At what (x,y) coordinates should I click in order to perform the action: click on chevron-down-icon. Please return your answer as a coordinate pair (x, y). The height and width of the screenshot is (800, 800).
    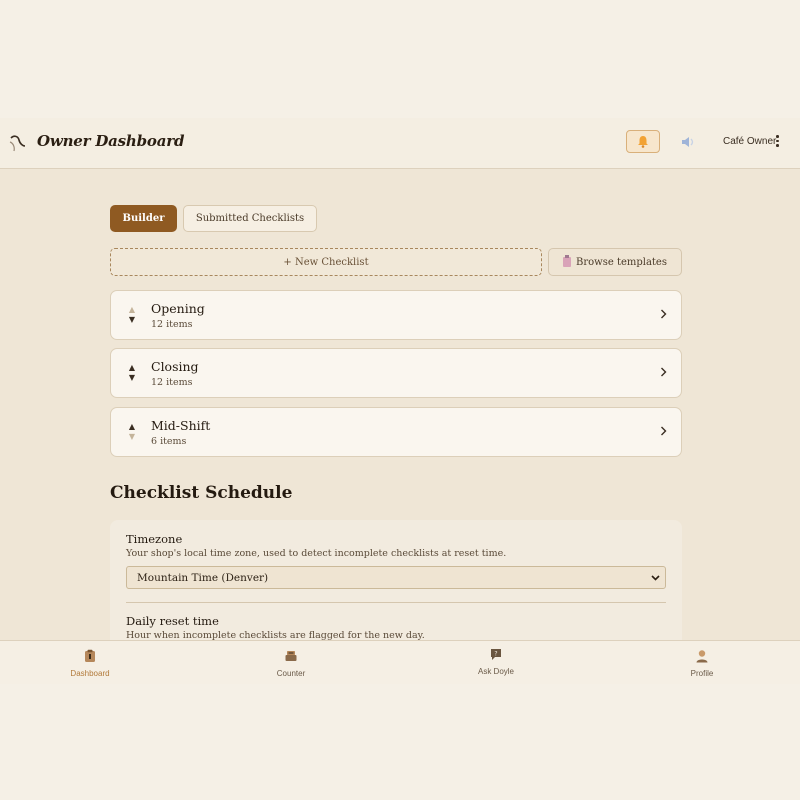
    Looking at the image, I should click on (655, 578).